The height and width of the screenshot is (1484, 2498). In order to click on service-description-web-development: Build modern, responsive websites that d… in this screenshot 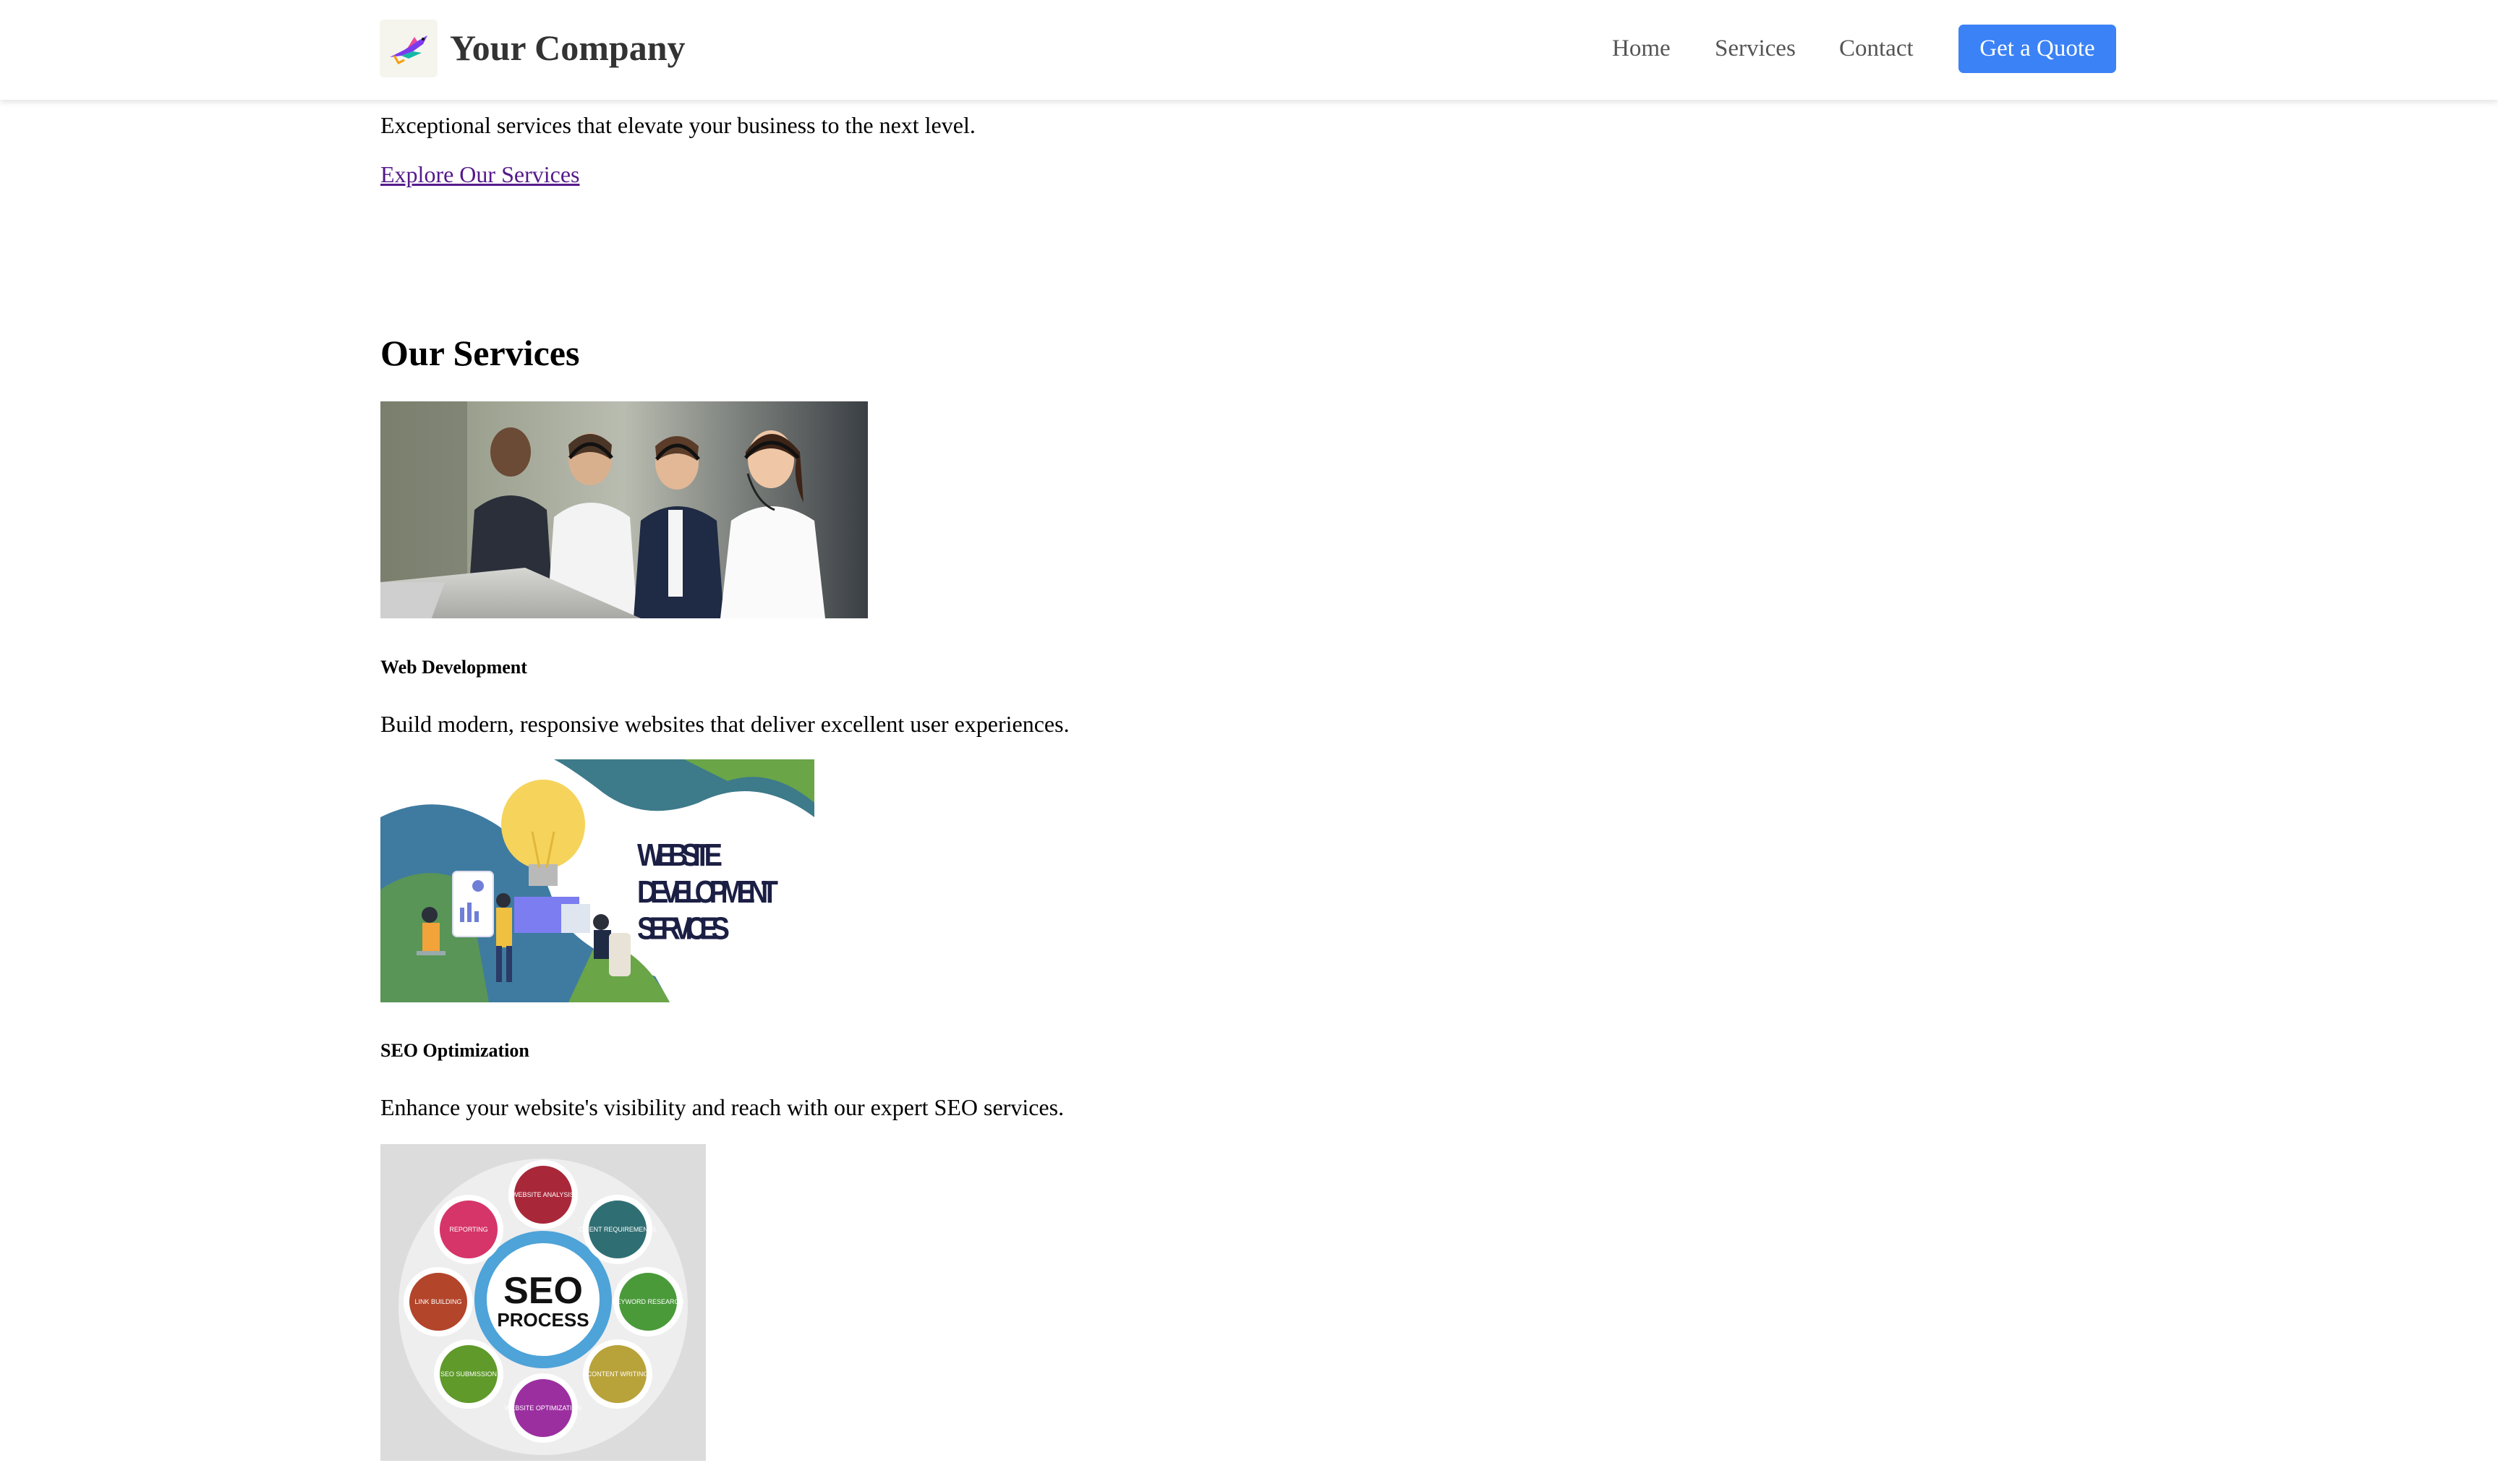, I will do `click(725, 724)`.